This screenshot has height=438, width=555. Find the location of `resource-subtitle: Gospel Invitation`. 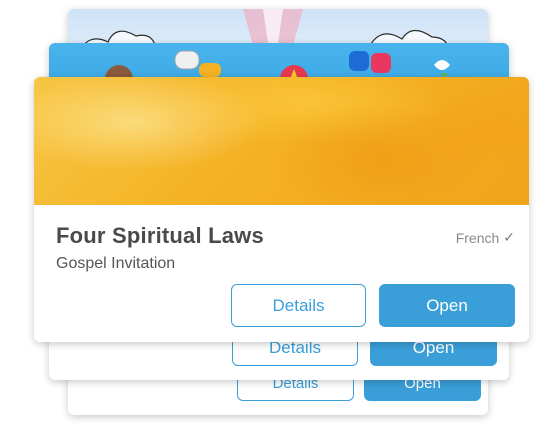

resource-subtitle: Gospel Invitation is located at coordinates (116, 263).